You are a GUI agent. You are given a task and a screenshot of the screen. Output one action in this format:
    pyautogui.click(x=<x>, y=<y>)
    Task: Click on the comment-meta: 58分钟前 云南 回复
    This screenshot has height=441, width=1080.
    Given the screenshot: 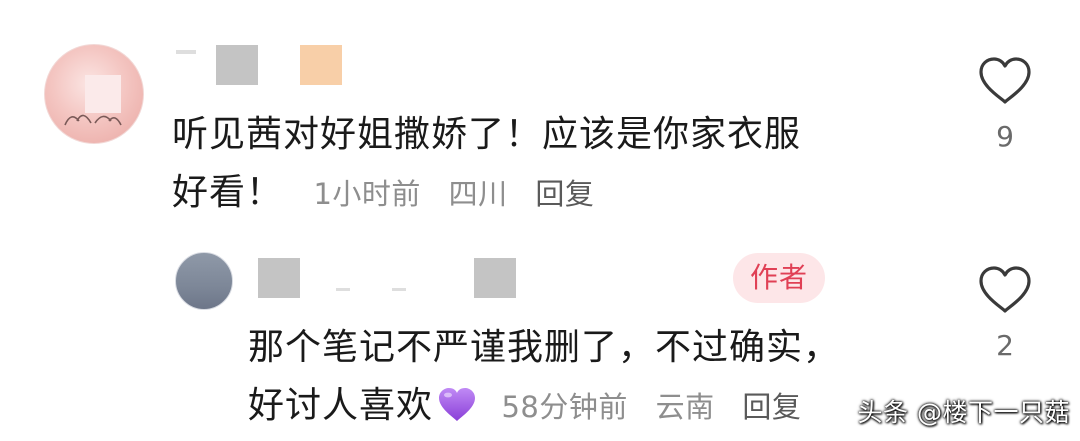 What is the action you would take?
    pyautogui.click(x=660, y=407)
    